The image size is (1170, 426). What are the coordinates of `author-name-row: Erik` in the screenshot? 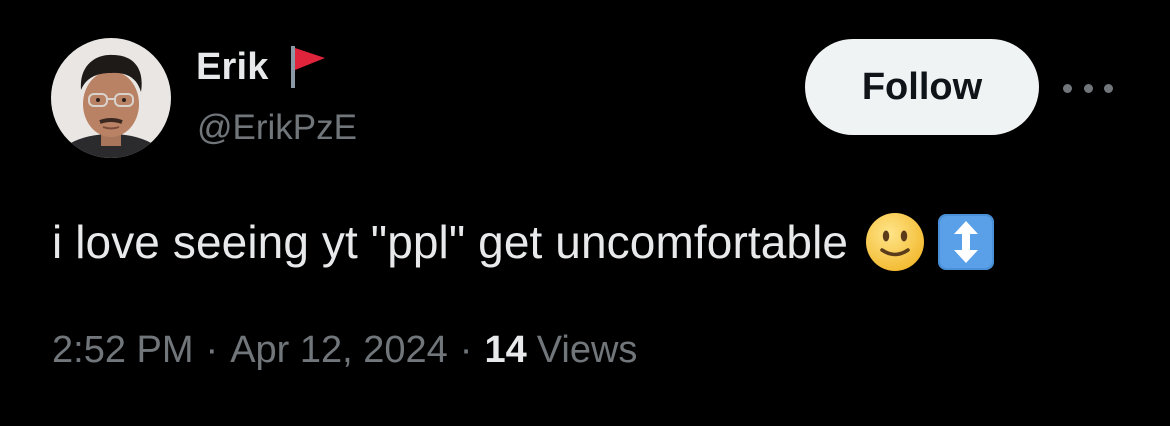 It's located at (262, 67).